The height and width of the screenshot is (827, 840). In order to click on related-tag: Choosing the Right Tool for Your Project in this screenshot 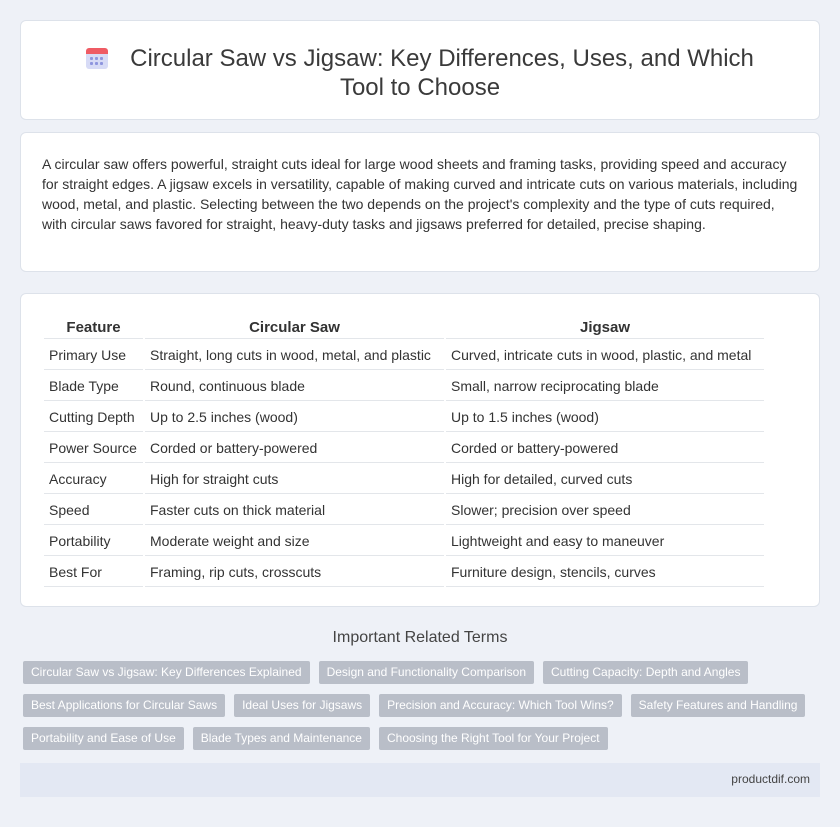, I will do `click(493, 738)`.